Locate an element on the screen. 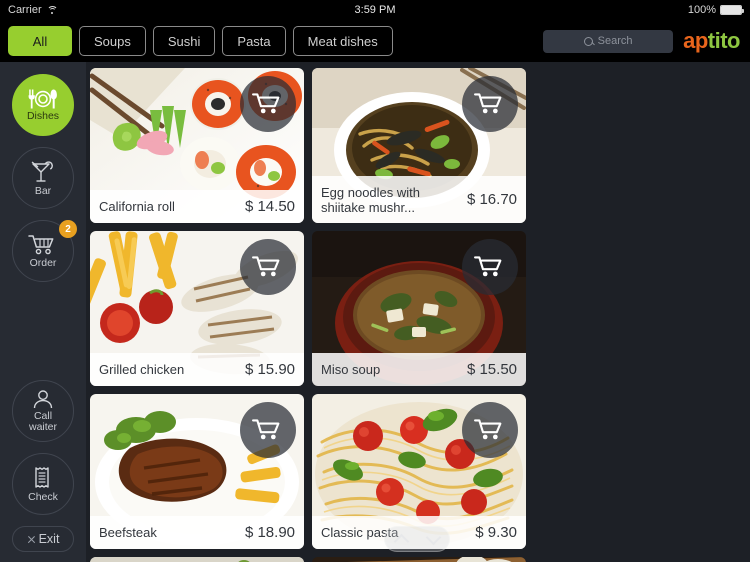 This screenshot has width=750, height=562. tab-pasta: Pasta is located at coordinates (254, 41).